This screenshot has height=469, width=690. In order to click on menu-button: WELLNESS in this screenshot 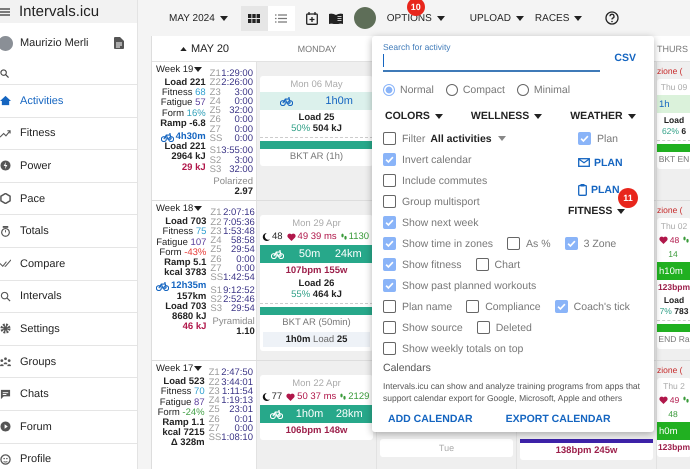, I will do `click(506, 116)`.